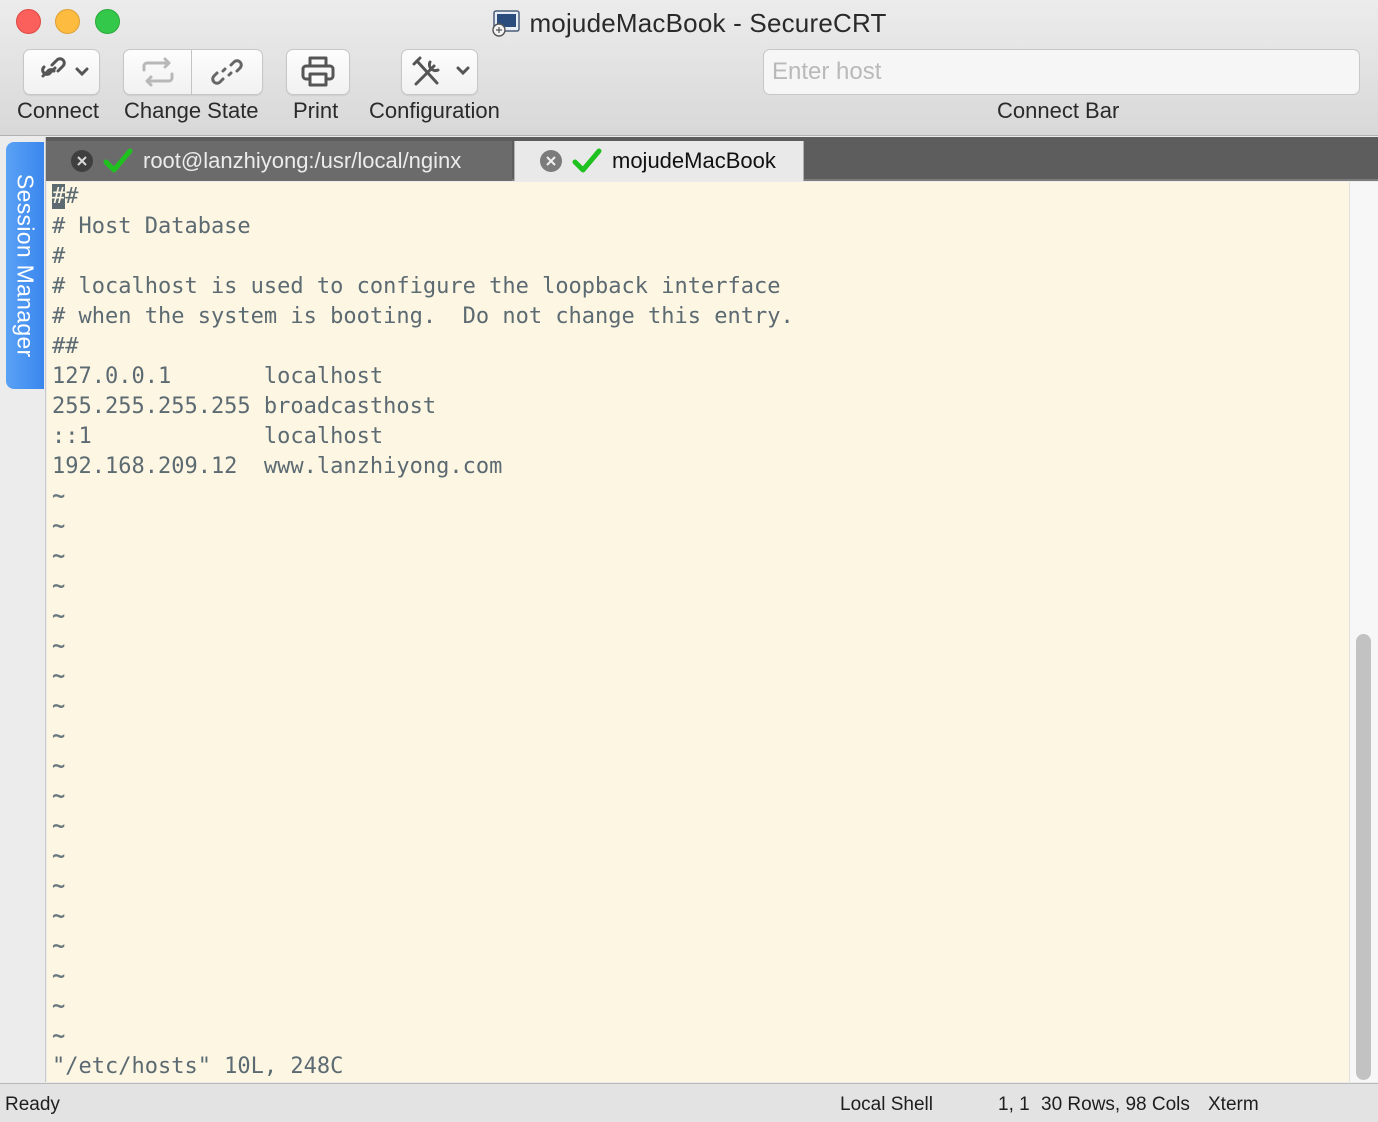 Image resolution: width=1378 pixels, height=1122 pixels. What do you see at coordinates (1014, 1104) in the screenshot?
I see `status-cursor-position: 1, 1` at bounding box center [1014, 1104].